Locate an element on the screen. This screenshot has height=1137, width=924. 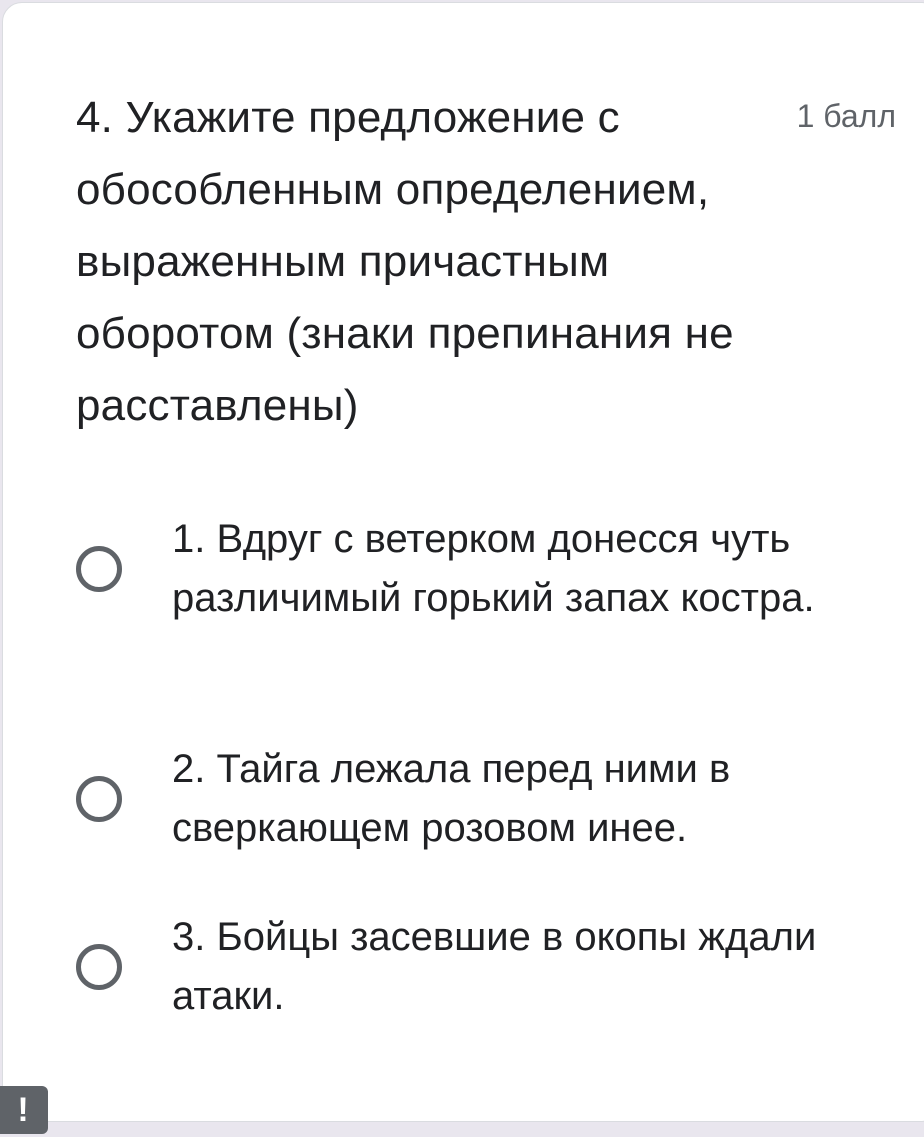
option-3: 3. Бойцы засевшие в окопы ждали атаки. is located at coordinates (476, 967).